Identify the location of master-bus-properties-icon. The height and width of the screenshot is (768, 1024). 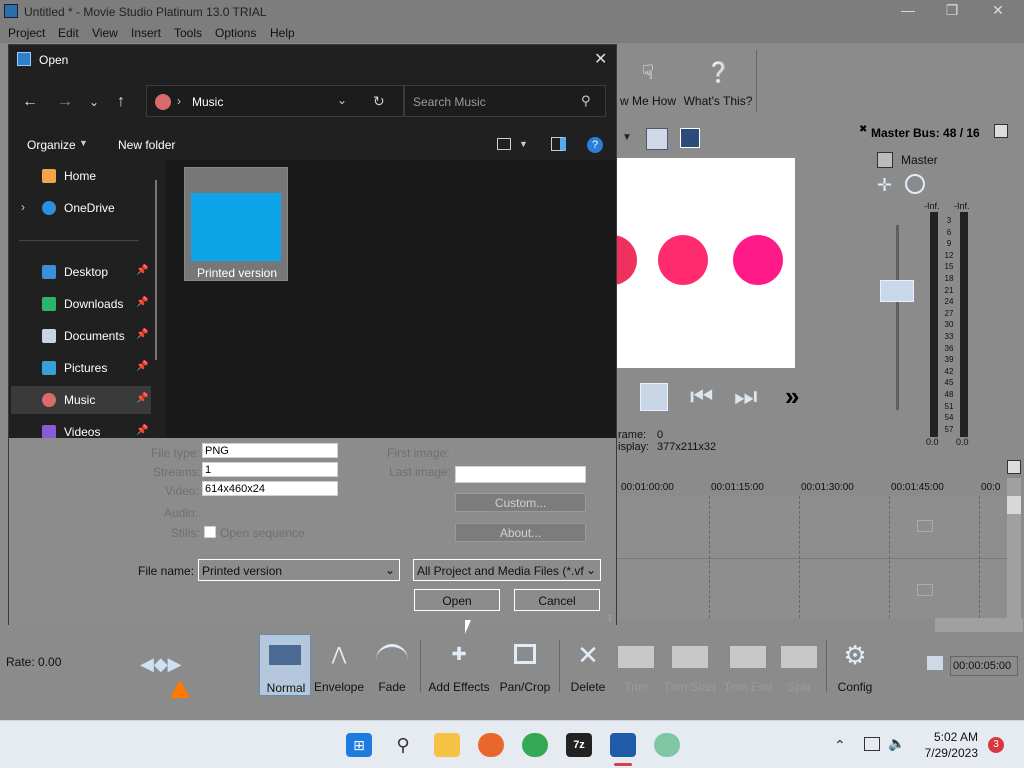
(1001, 131).